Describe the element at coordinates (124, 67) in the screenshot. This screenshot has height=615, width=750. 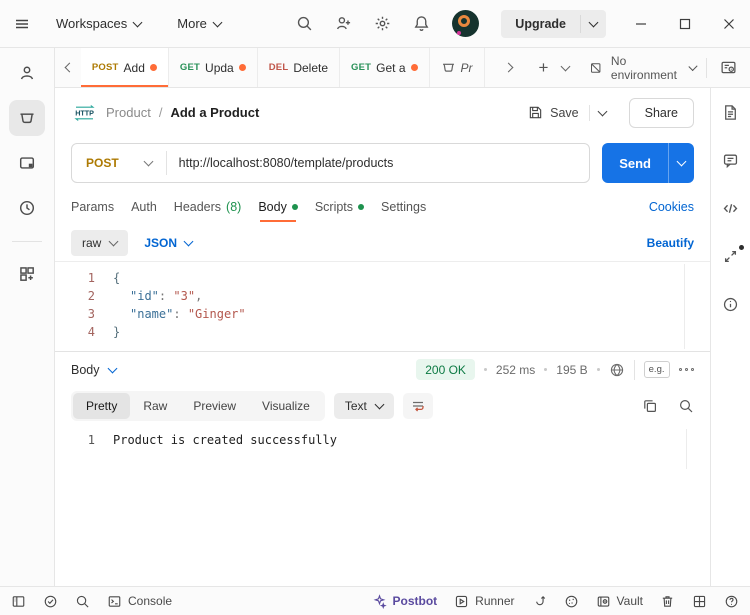
I see `request-tab-add: POST Add` at that location.